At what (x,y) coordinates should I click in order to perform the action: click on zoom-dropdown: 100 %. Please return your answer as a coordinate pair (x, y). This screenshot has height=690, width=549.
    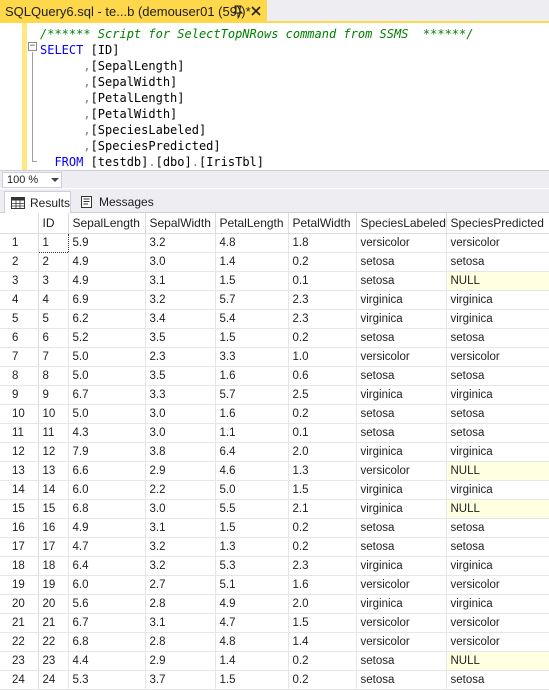
    Looking at the image, I should click on (32, 180).